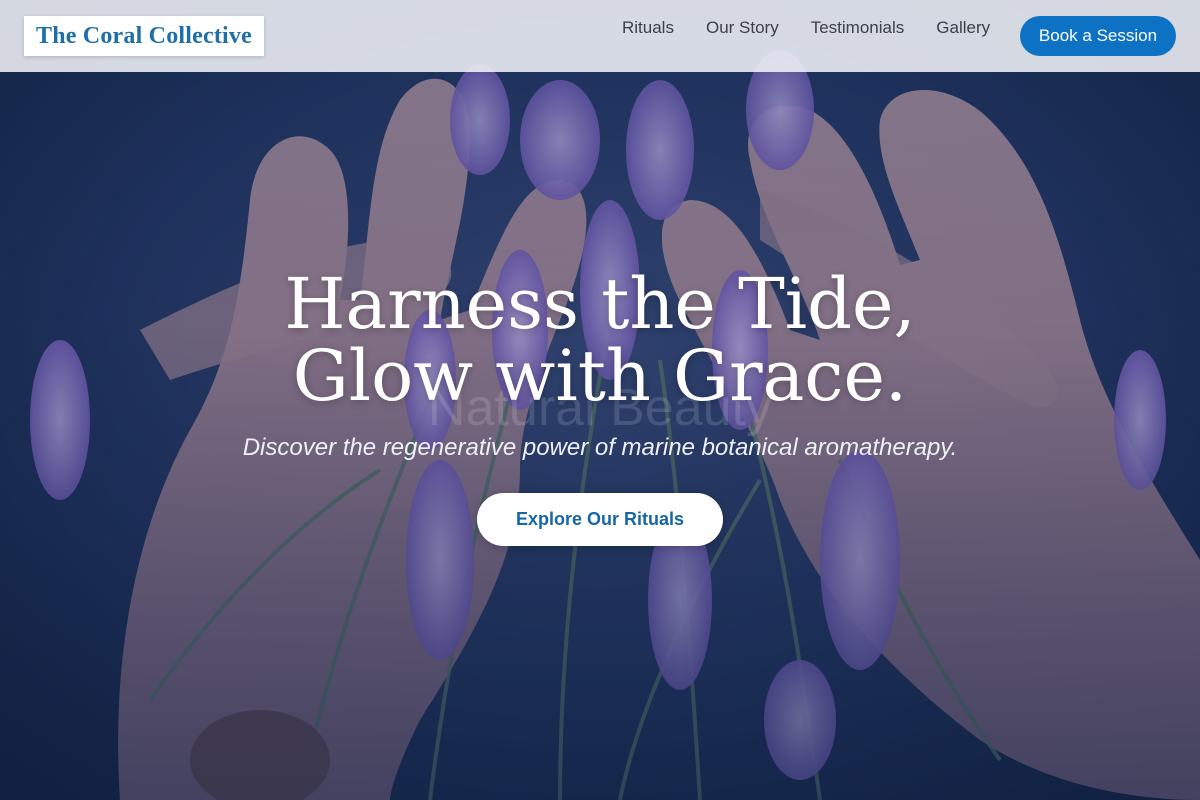 Image resolution: width=1200 pixels, height=800 pixels. Describe the element at coordinates (742, 28) in the screenshot. I see `nav-link-our-story: Our Story` at that location.